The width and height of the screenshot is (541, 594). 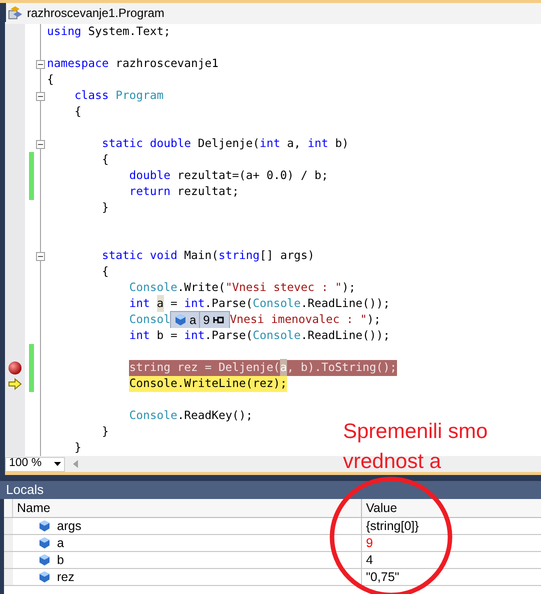 I want to click on code-text: namespace razhroscevanje1, so click(x=132, y=64).